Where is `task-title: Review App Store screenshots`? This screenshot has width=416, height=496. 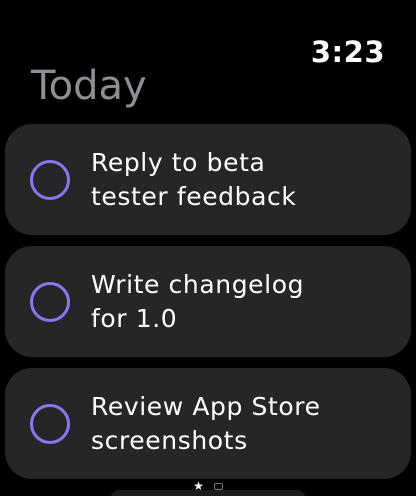 task-title: Review App Store screenshots is located at coordinates (241, 424).